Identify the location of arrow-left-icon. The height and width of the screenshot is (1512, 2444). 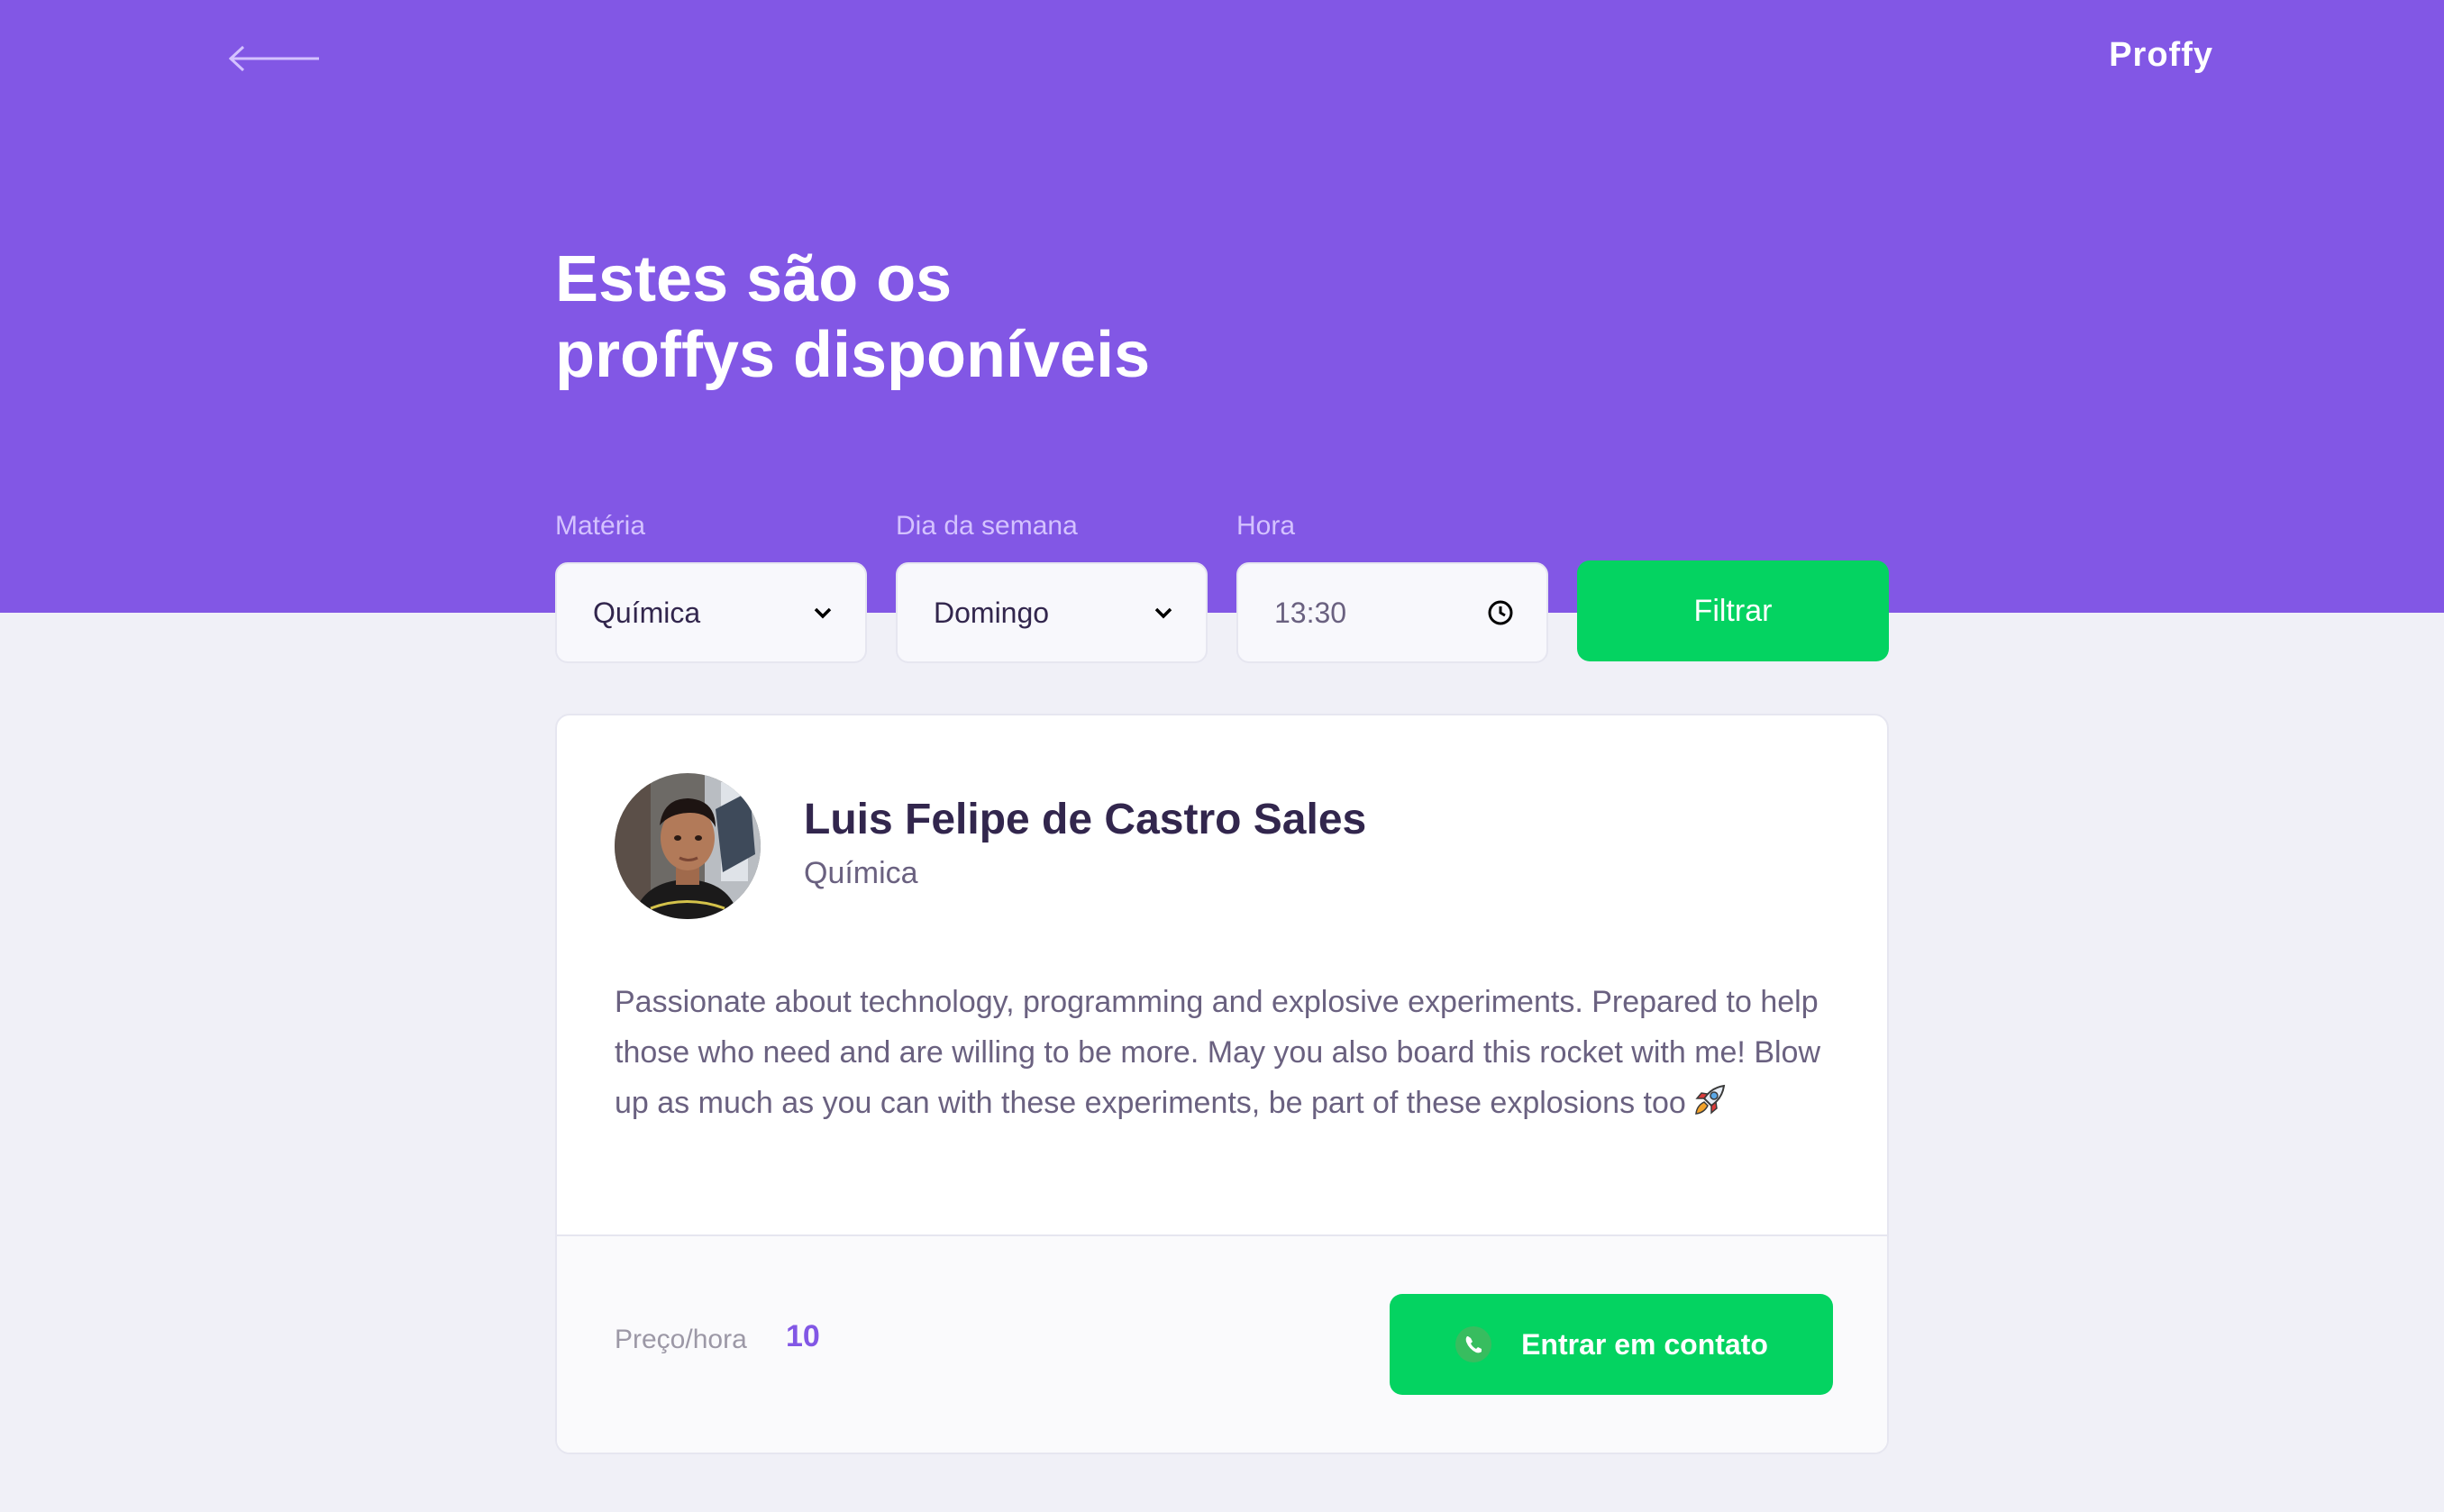
(275, 58).